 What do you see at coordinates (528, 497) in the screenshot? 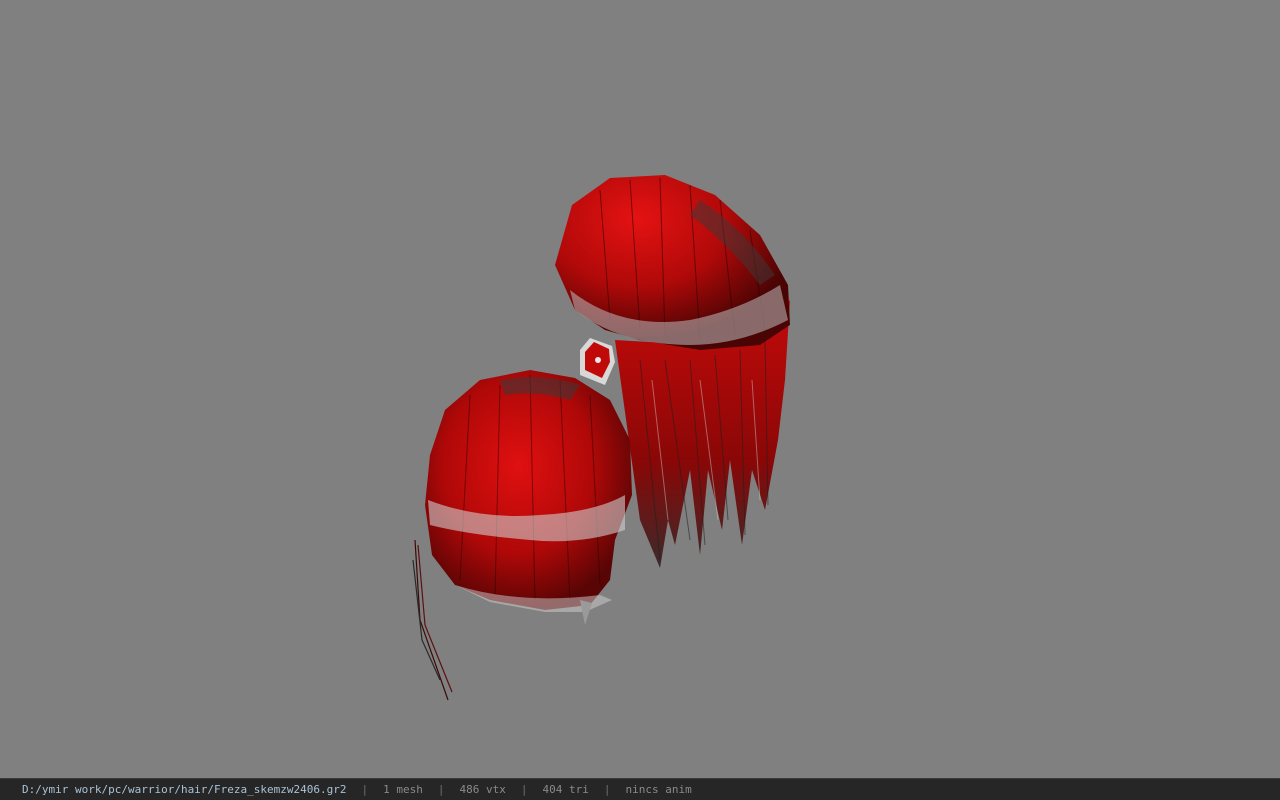
I see `lower-hair-bun` at bounding box center [528, 497].